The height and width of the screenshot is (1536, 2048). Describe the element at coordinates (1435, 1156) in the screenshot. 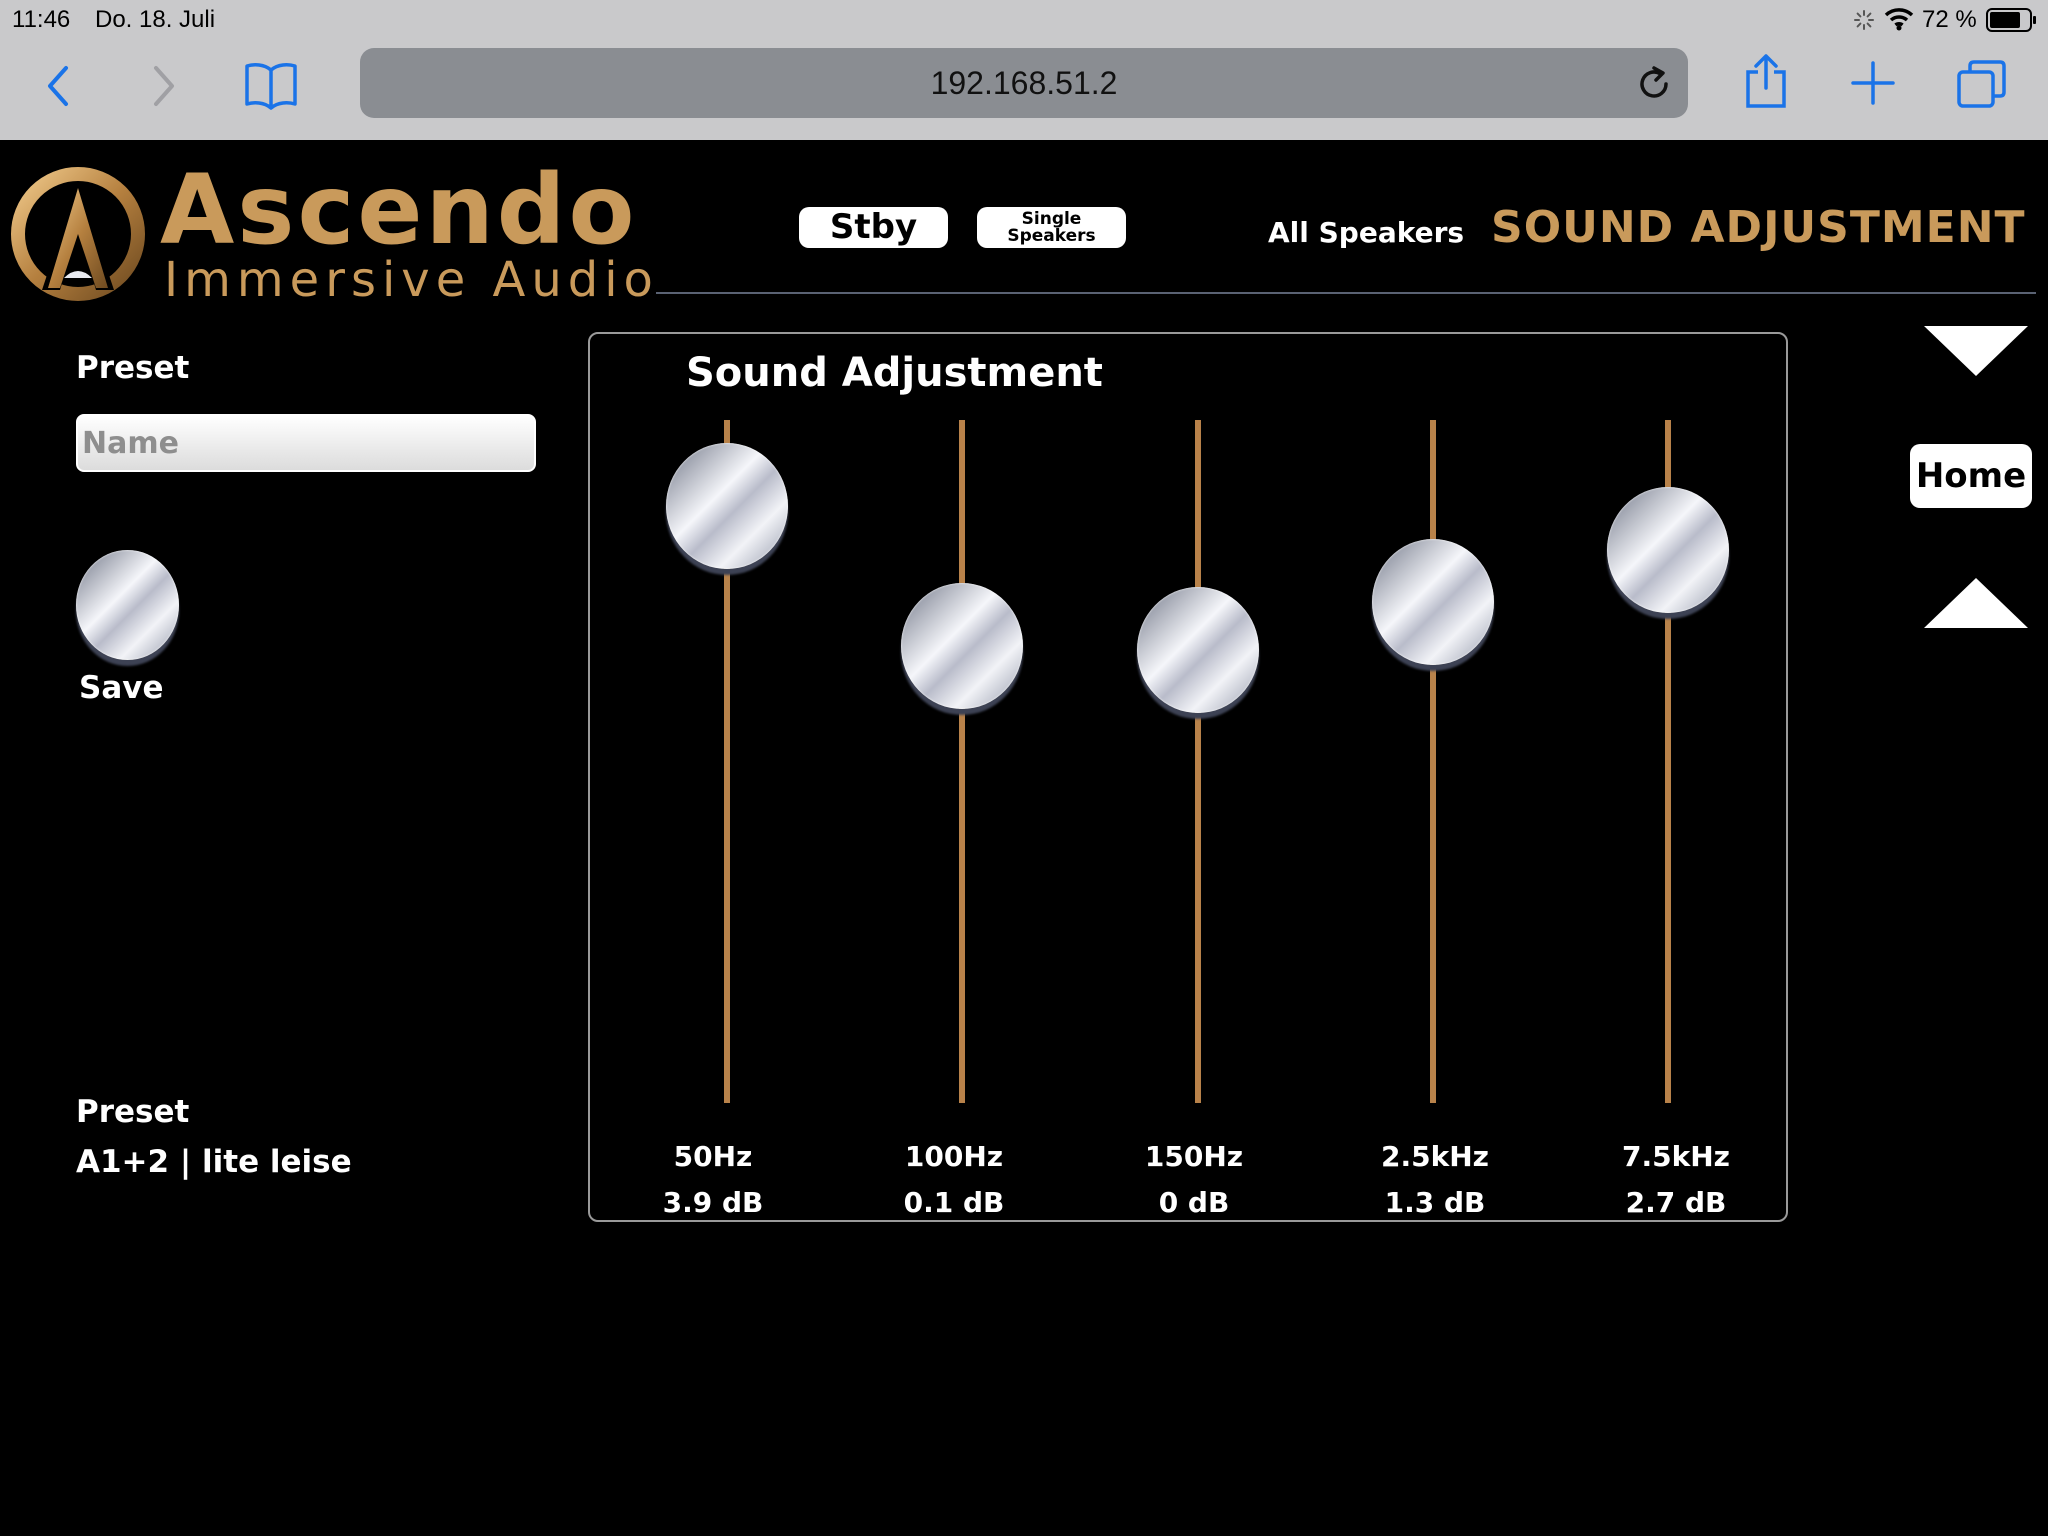

I see `band-frequency-label: 2.5kHz` at that location.